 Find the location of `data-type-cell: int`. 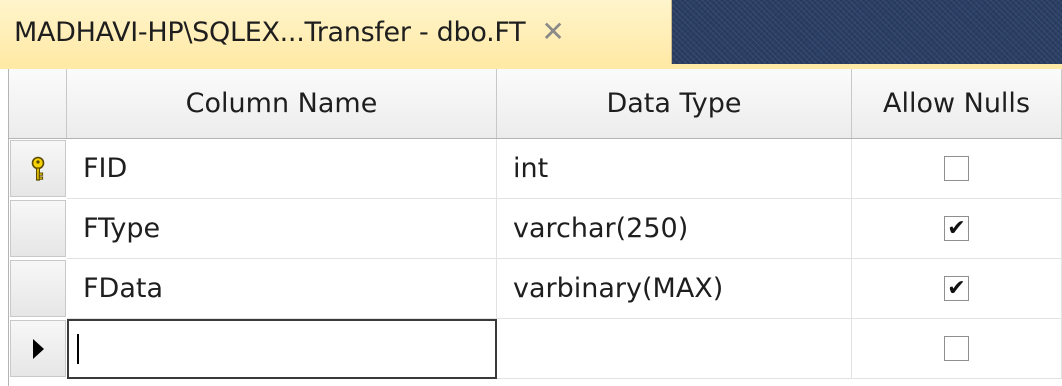

data-type-cell: int is located at coordinates (674, 169).